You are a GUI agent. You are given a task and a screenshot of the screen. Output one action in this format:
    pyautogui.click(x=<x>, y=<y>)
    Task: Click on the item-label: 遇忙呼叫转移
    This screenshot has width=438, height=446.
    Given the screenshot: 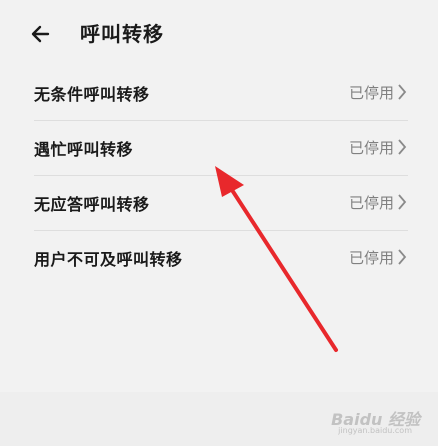 What is the action you would take?
    pyautogui.click(x=84, y=149)
    